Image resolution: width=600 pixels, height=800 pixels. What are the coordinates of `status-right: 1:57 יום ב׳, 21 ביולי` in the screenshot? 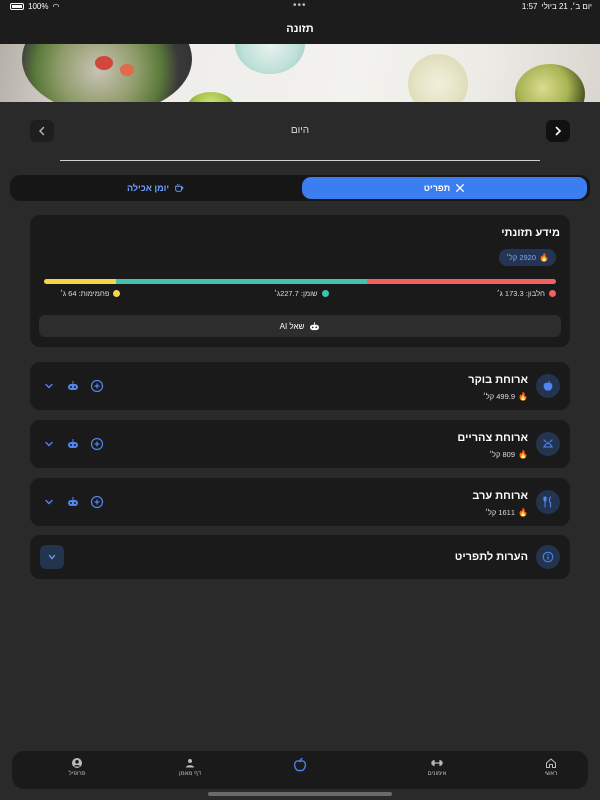 It's located at (557, 6).